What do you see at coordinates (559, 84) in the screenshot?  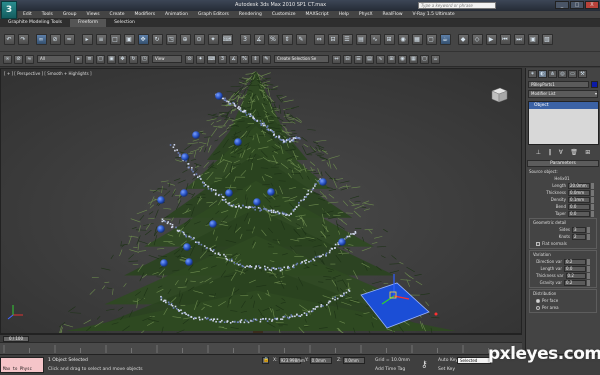 I see `object-name-field: PBlepParts1` at bounding box center [559, 84].